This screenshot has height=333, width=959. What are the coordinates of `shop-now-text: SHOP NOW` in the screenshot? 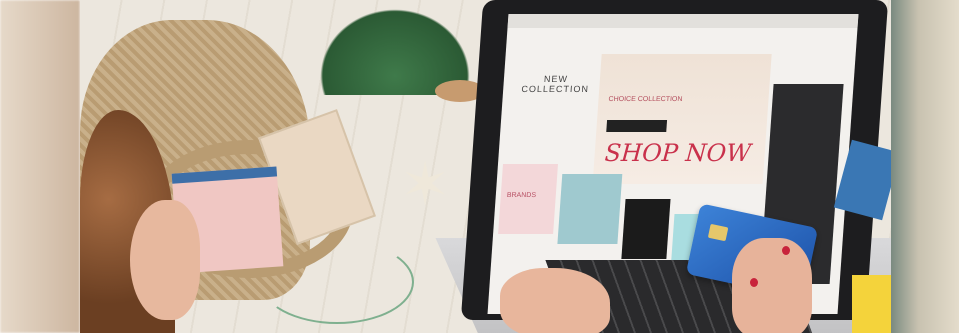 It's located at (677, 153).